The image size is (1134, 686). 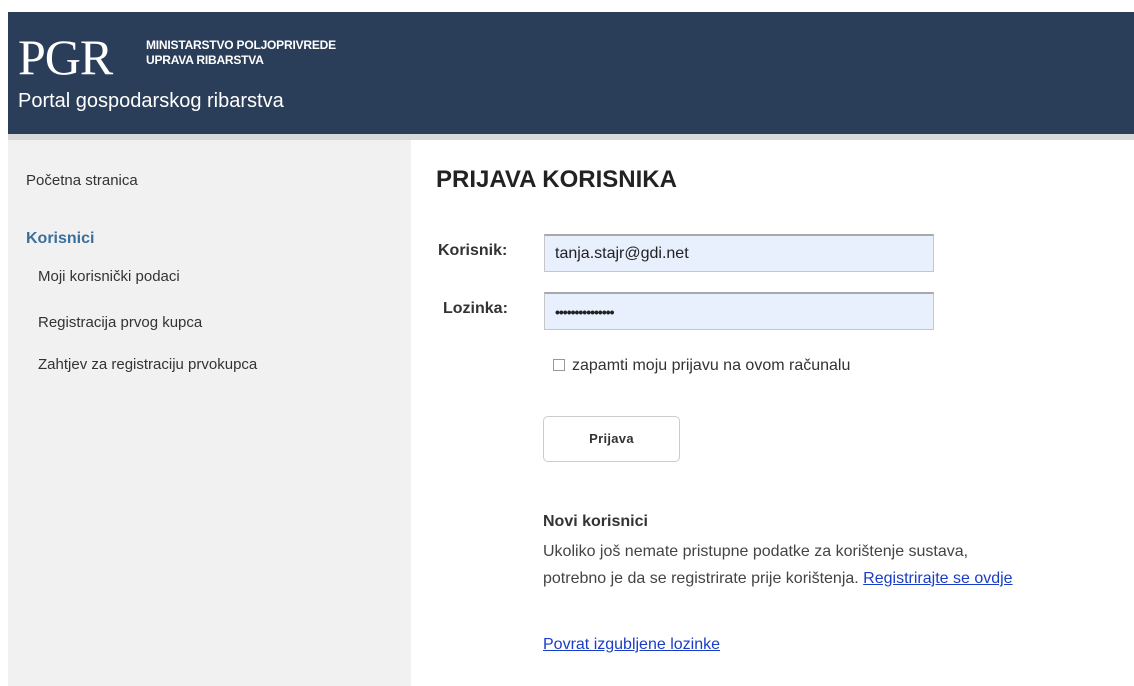 What do you see at coordinates (595, 521) in the screenshot?
I see `new-users-heading: Novi korisnici` at bounding box center [595, 521].